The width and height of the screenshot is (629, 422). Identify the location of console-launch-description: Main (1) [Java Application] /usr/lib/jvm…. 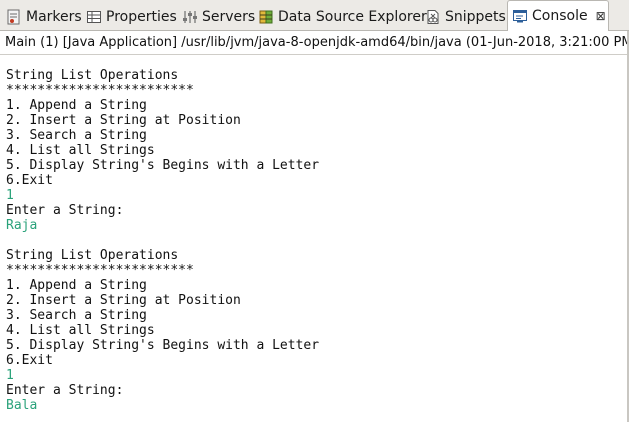
(314, 43).